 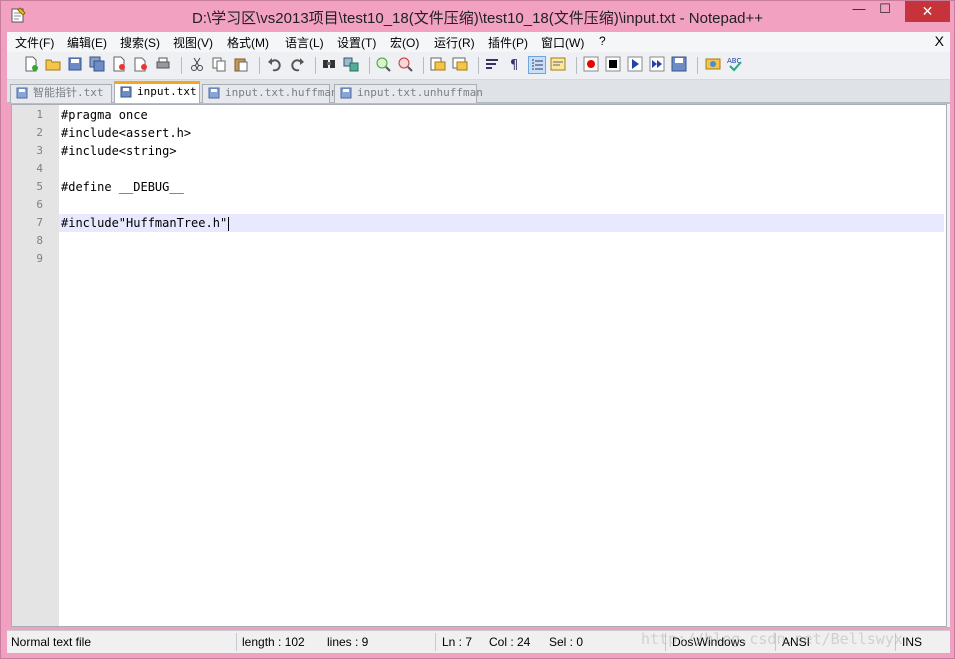 I want to click on menu-edit: 编辑(E), so click(x=87, y=42).